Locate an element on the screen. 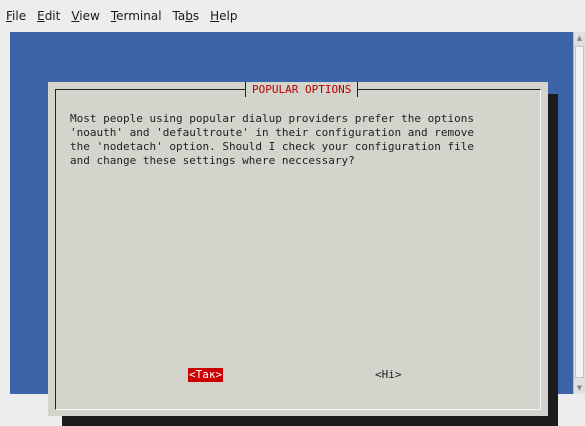 The width and height of the screenshot is (585, 426). menu-terminal-label: erminal is located at coordinates (139, 16).